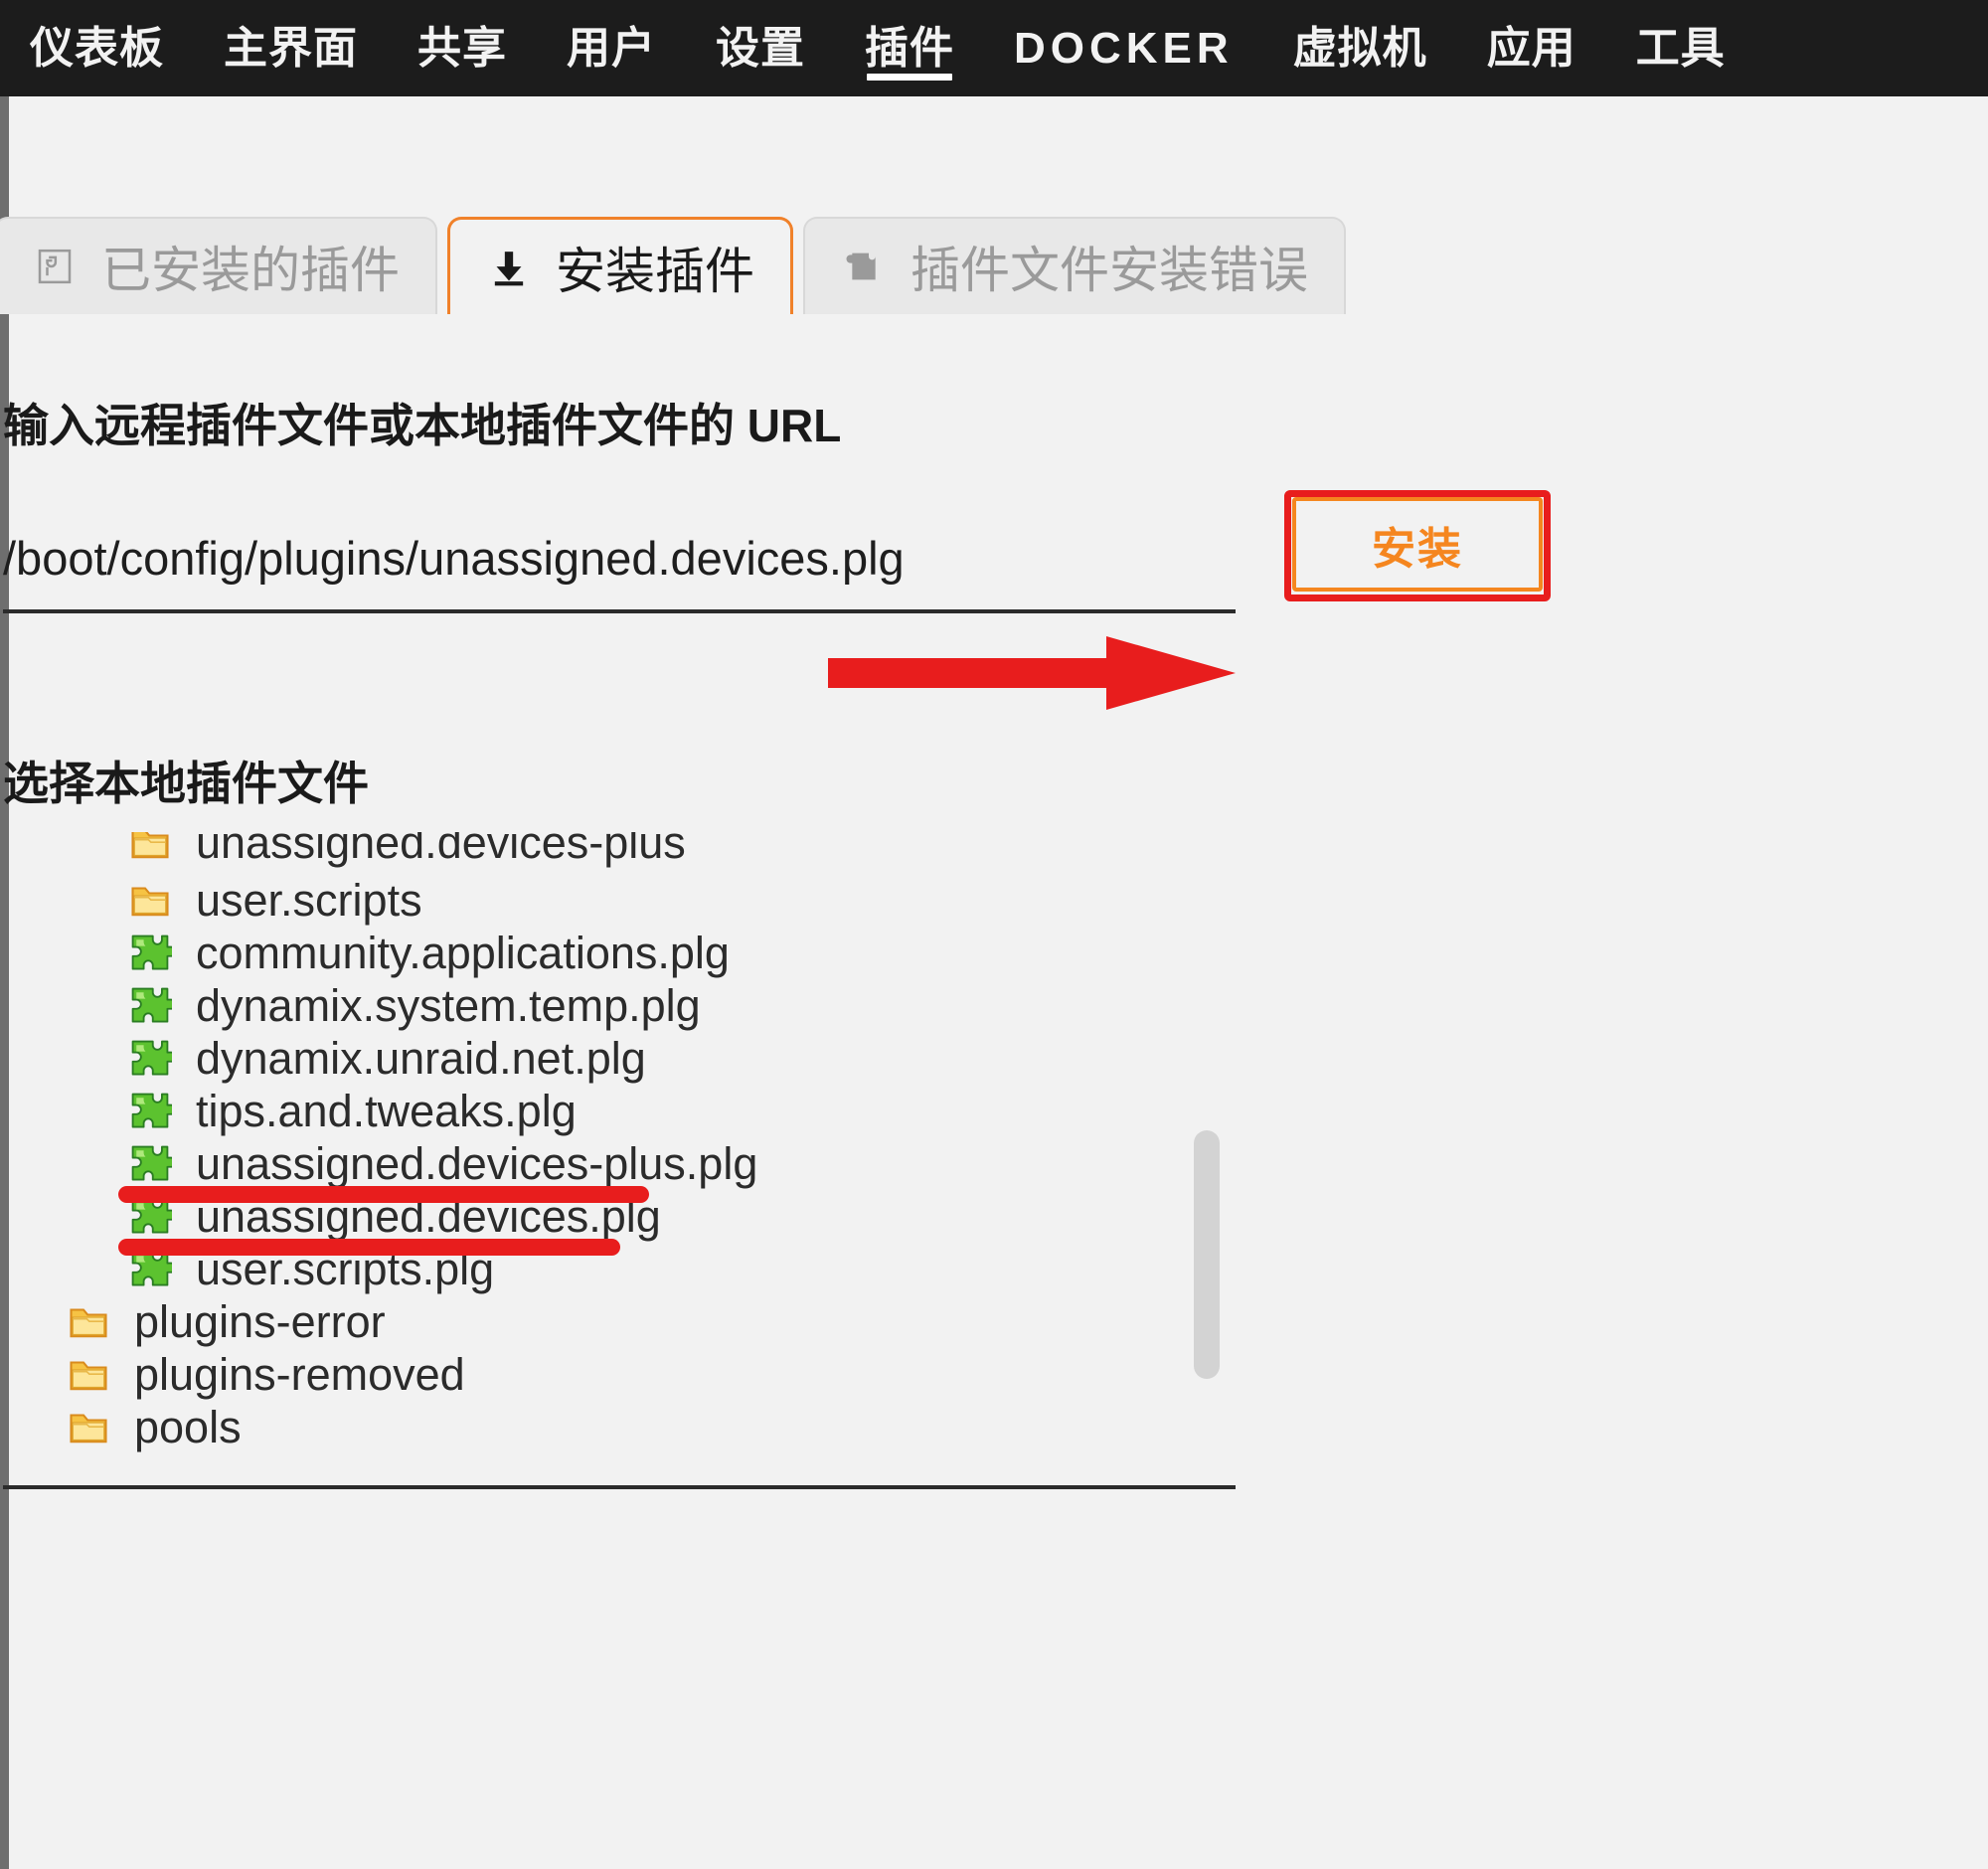 The width and height of the screenshot is (1988, 1869). Describe the element at coordinates (188, 1427) in the screenshot. I see `file-name: pools` at that location.